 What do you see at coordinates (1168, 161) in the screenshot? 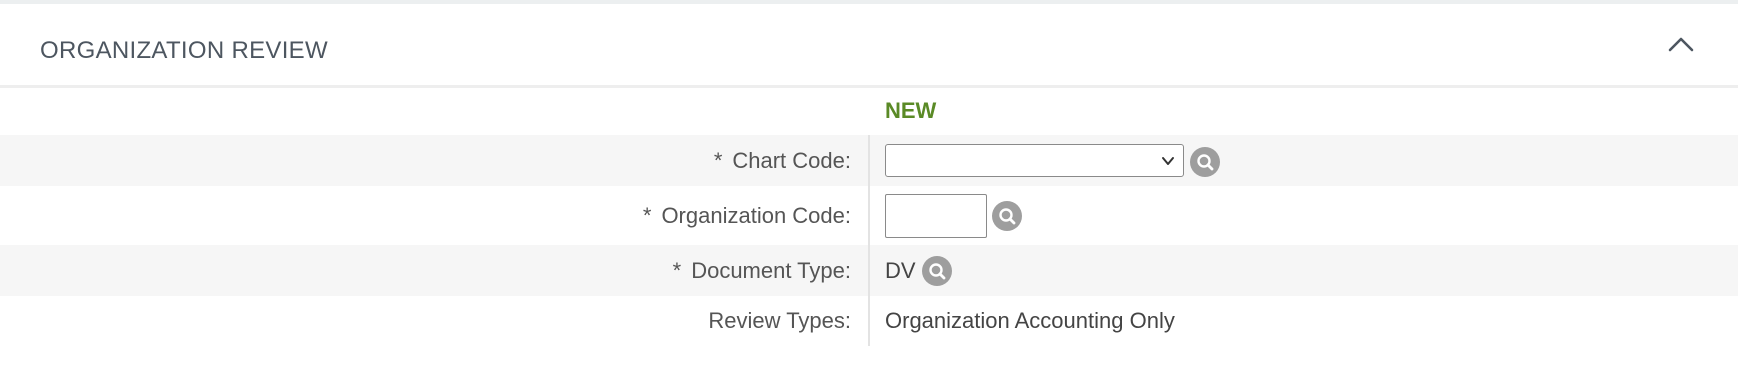
I see `chevron-down-icon` at bounding box center [1168, 161].